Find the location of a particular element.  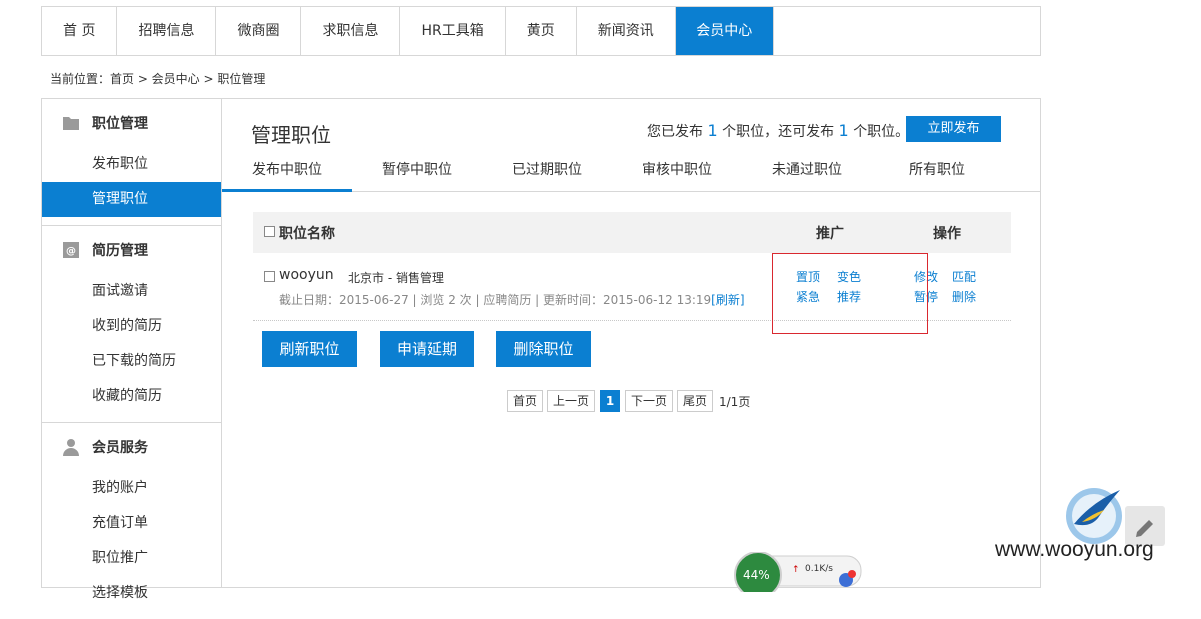

bird-logo-icon is located at coordinates (1094, 515).